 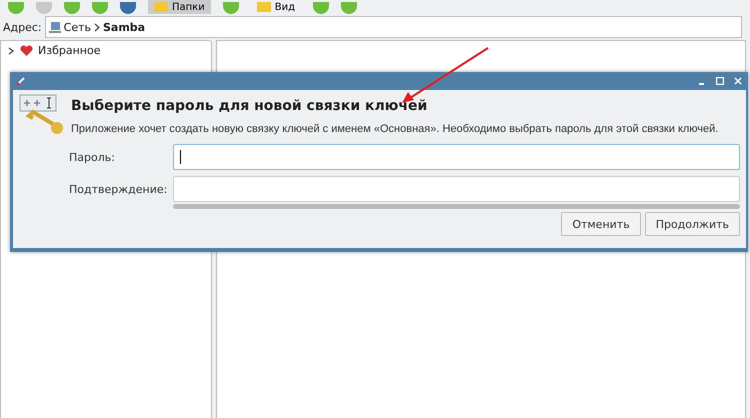 What do you see at coordinates (393, 27) in the screenshot?
I see `address-field: Сеть Samba` at bounding box center [393, 27].